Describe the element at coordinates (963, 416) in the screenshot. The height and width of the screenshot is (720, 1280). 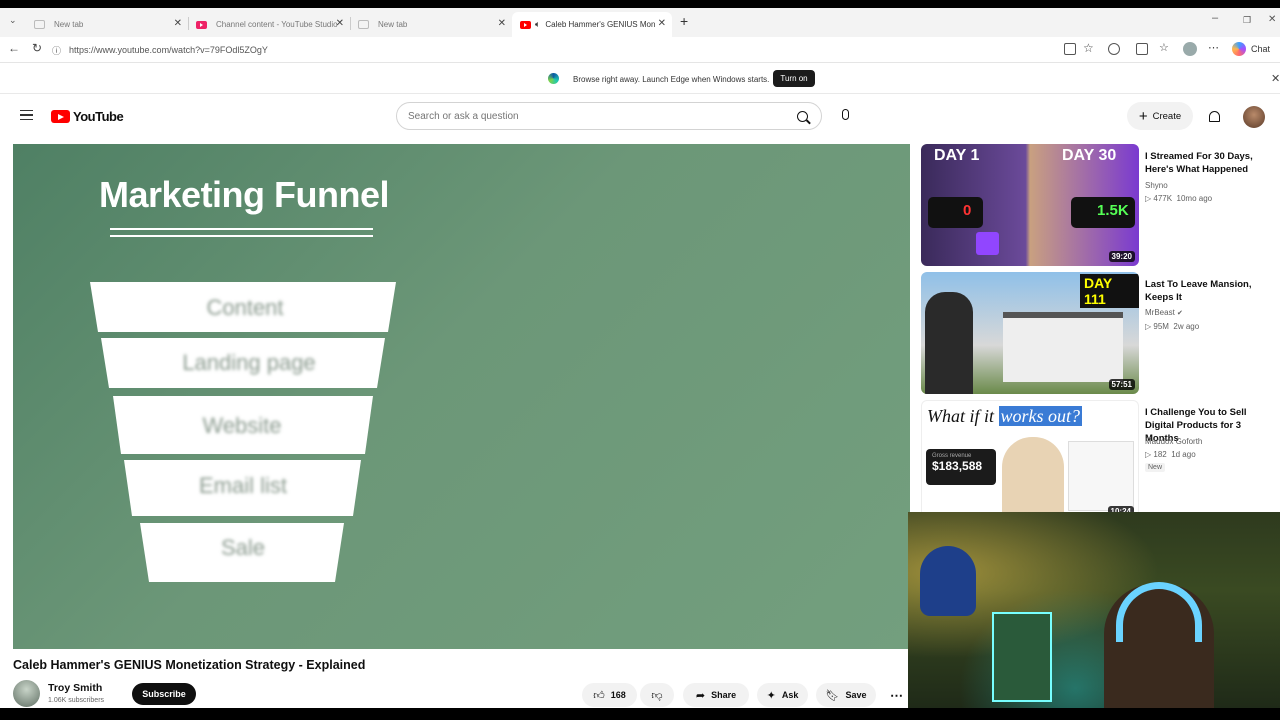
I see `thumb-headline-part: What if it` at that location.